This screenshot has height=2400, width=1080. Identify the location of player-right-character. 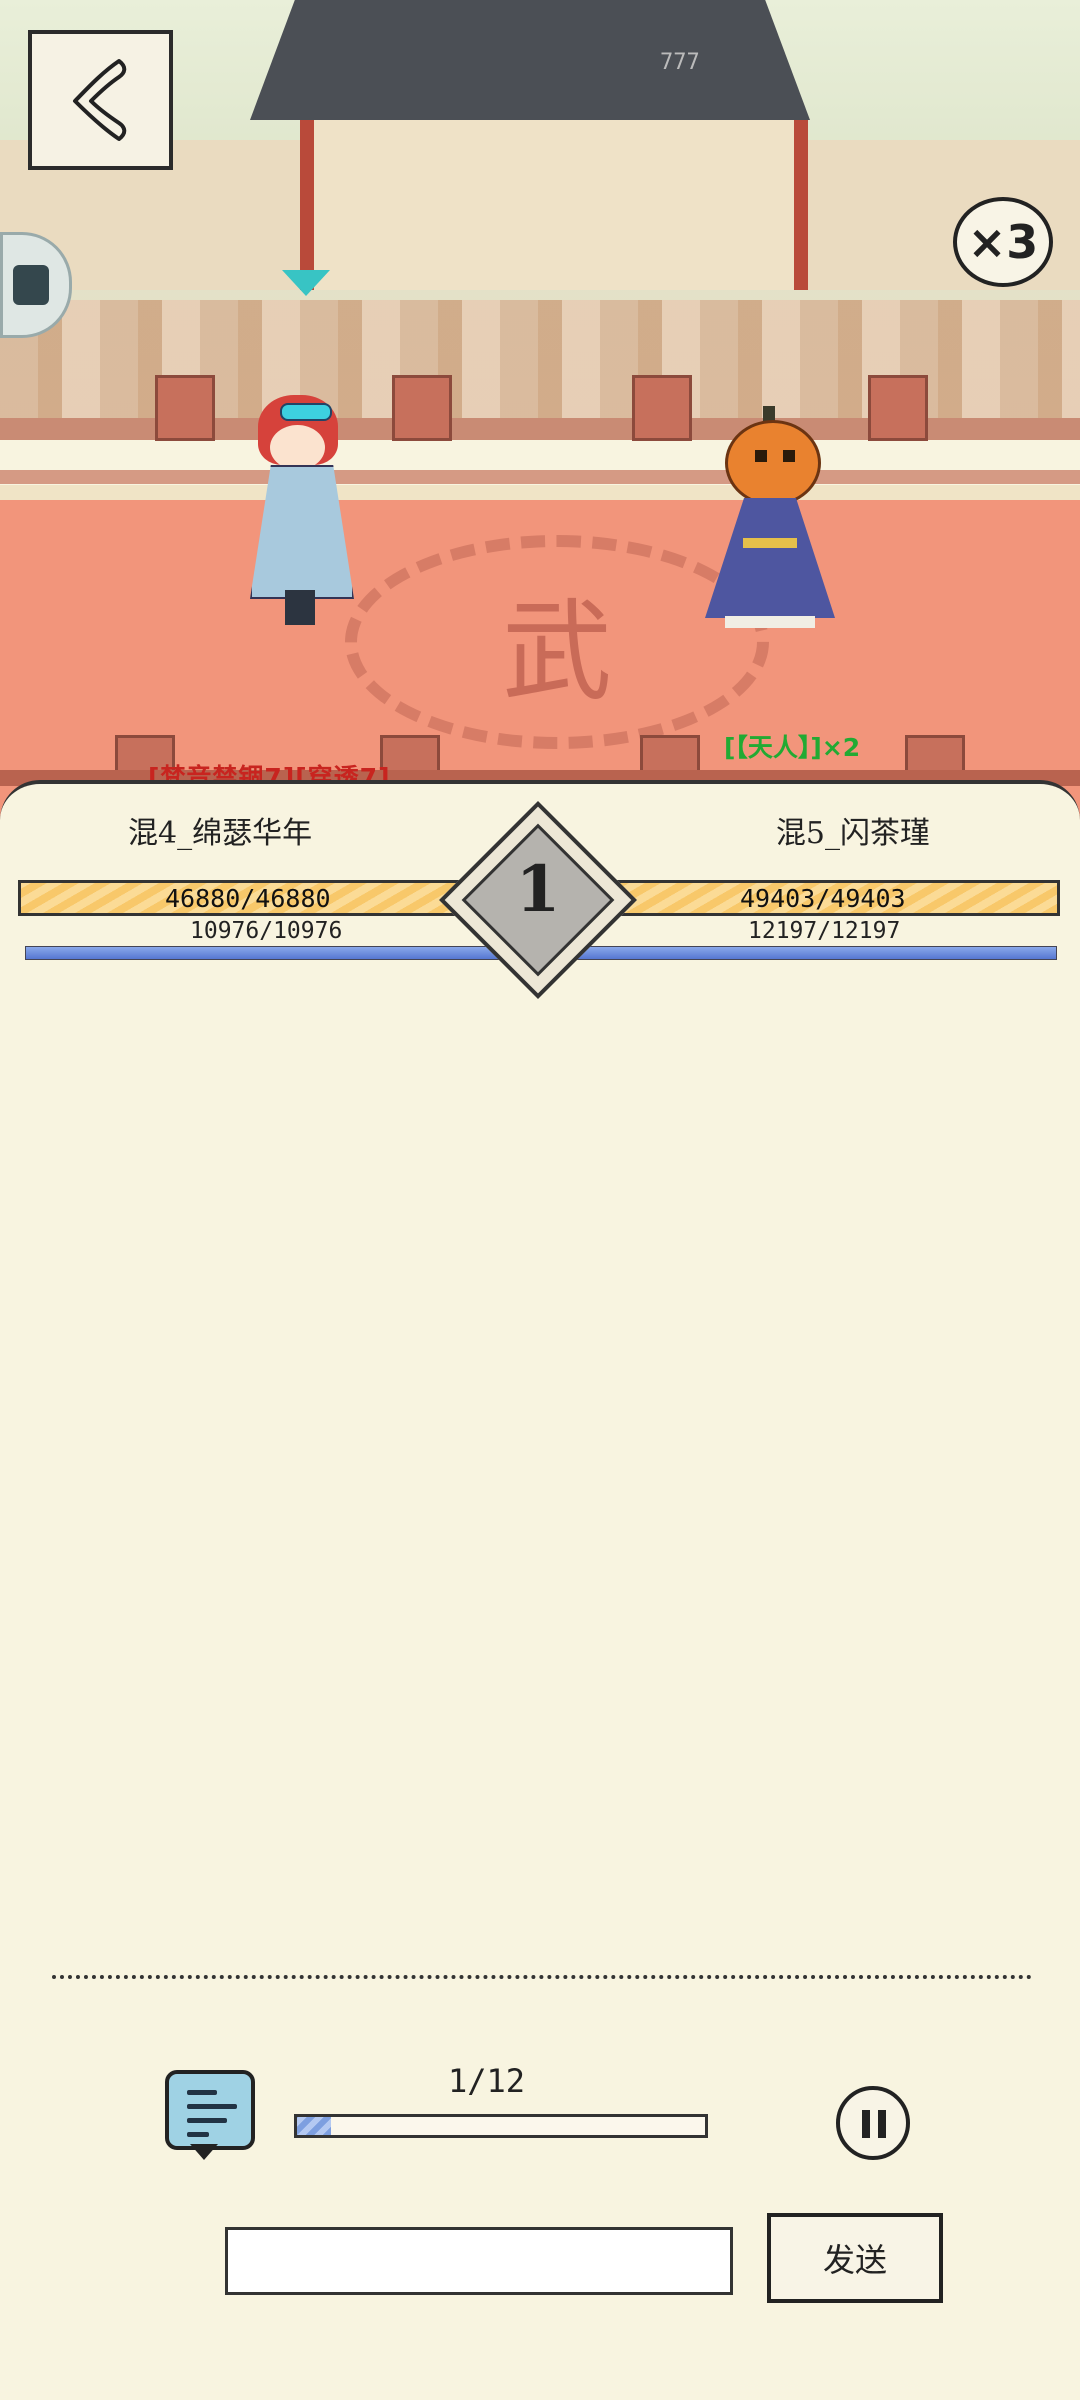
(772, 518).